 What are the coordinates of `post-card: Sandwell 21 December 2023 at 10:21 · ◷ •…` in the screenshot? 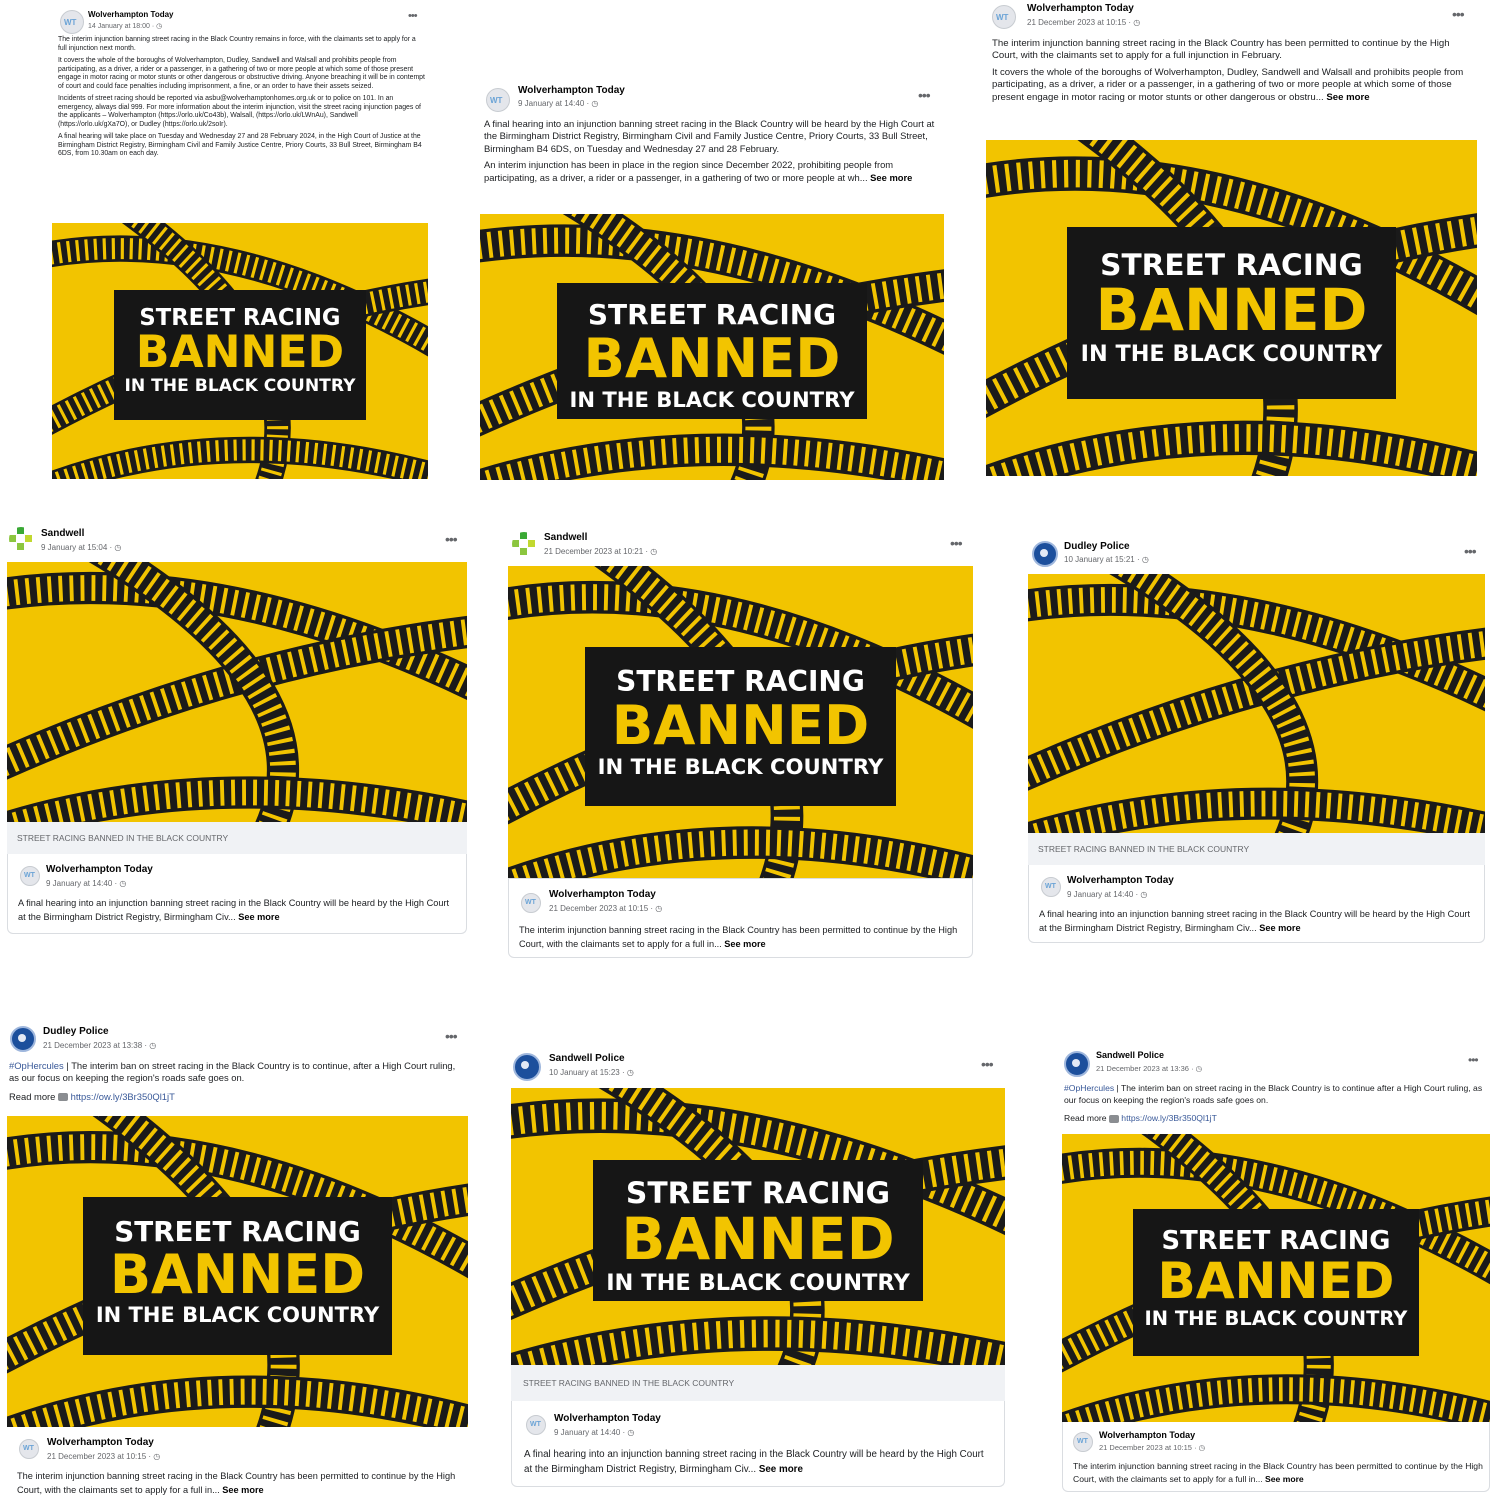 It's located at (740, 741).